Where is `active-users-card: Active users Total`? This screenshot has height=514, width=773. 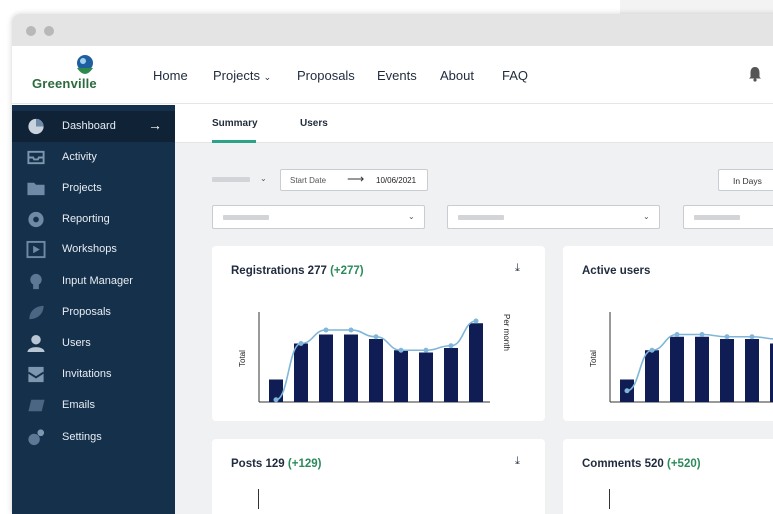
active-users-card: Active users Total is located at coordinates (668, 333).